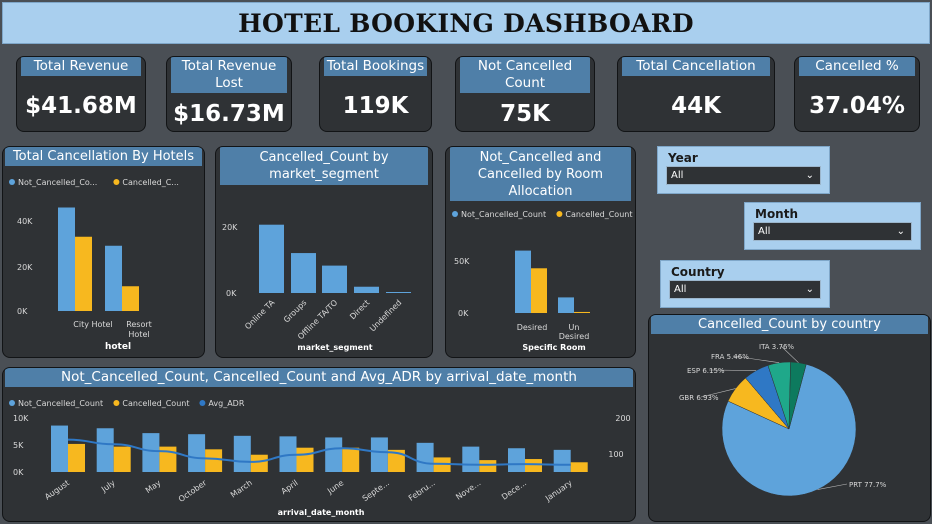 The image size is (932, 524). I want to click on kpi-value: $16.73M, so click(229, 114).